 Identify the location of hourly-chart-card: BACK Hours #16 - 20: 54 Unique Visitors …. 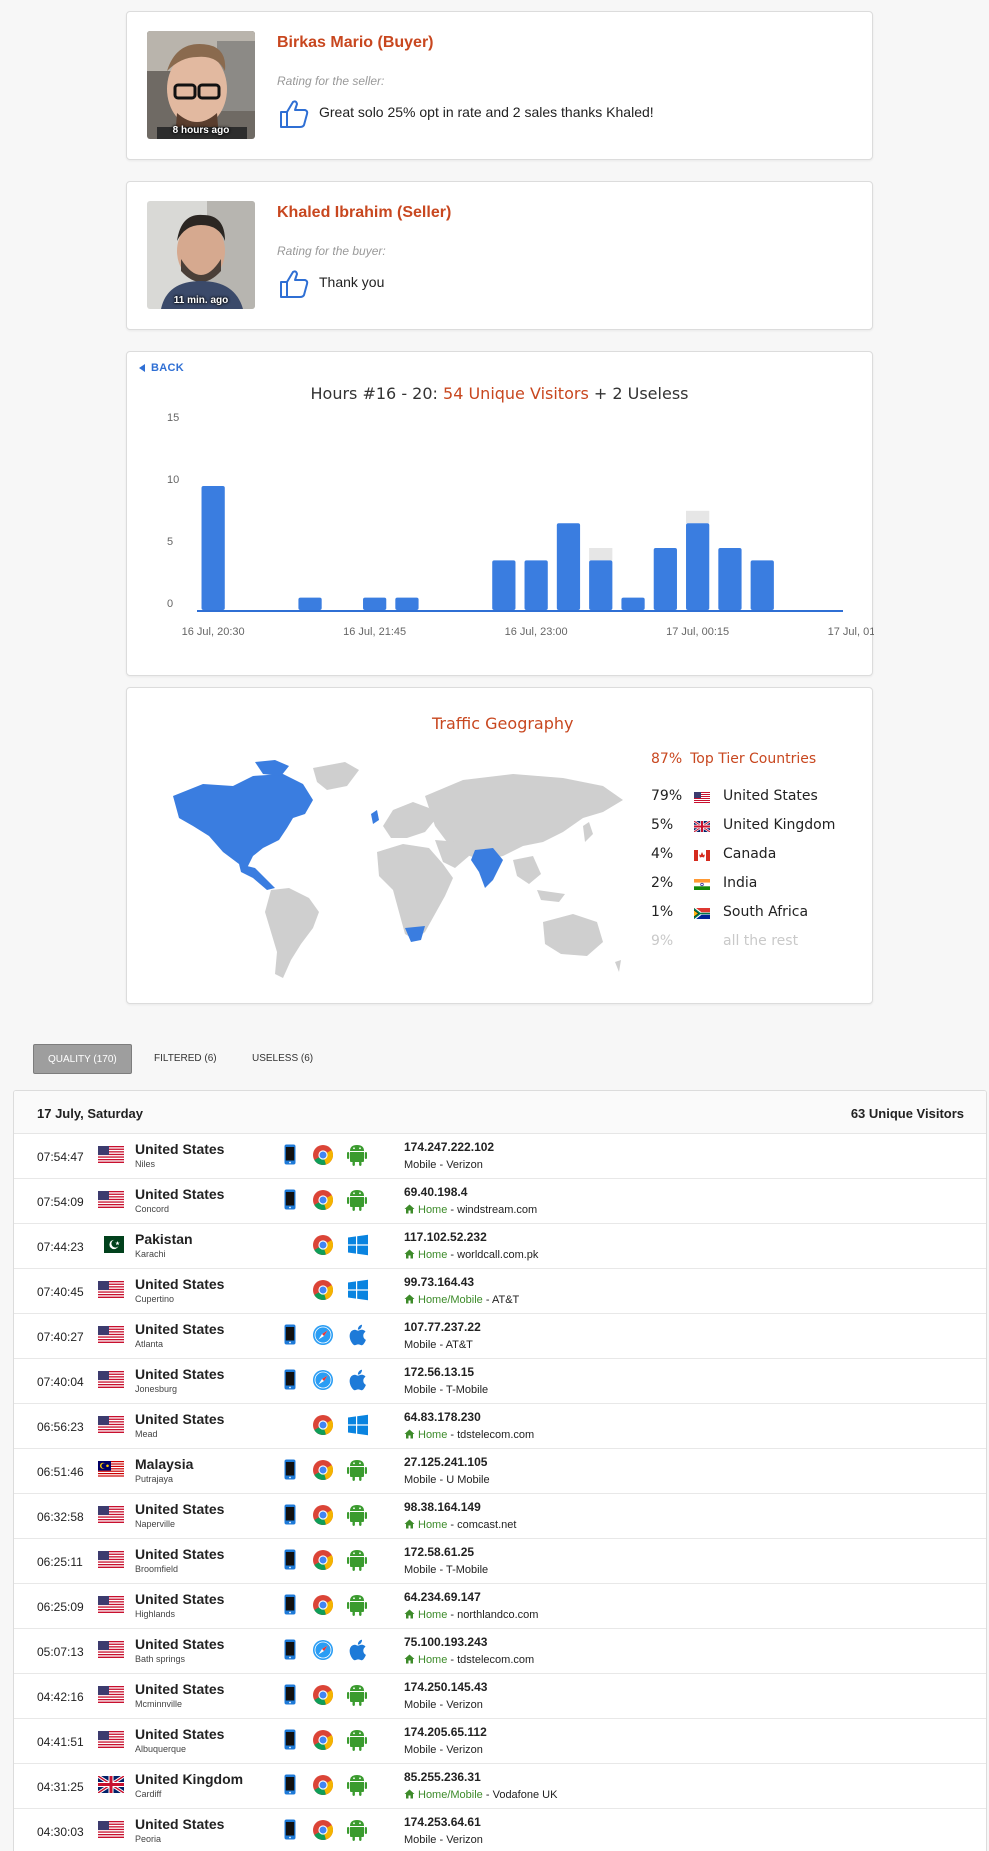
(500, 513).